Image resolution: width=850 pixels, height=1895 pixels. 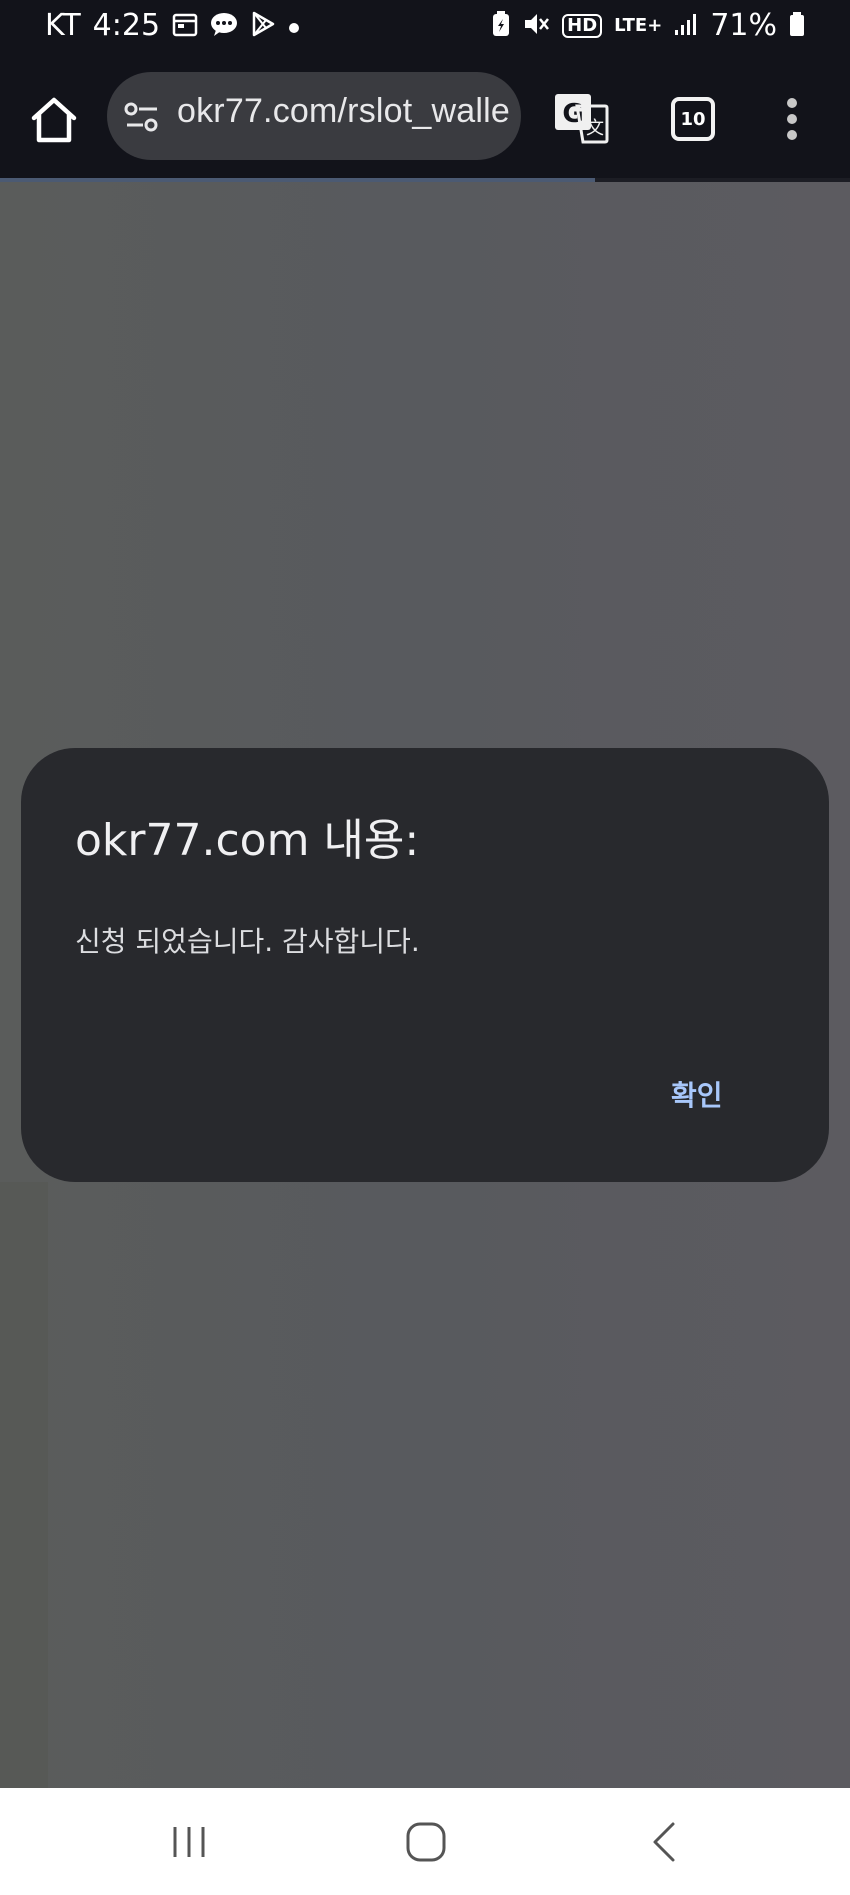 I want to click on status-bar: KT 4:25 HD LTE+ 71%, so click(x=425, y=28).